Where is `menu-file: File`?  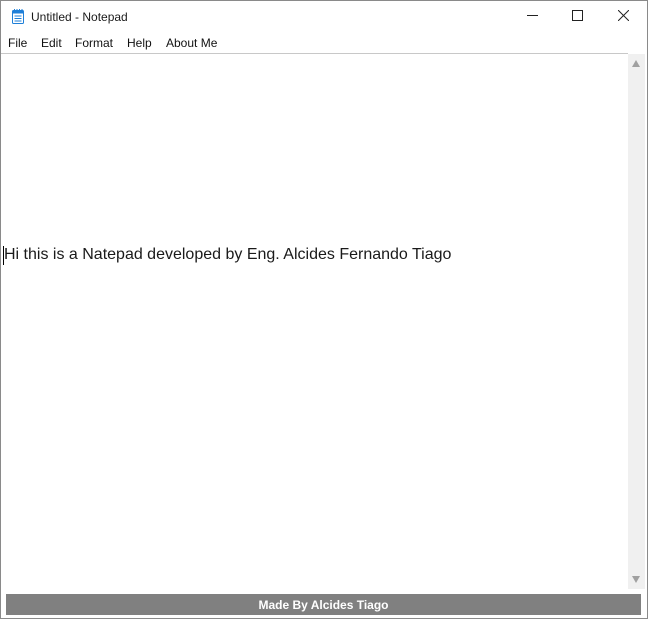 menu-file: File is located at coordinates (17, 43).